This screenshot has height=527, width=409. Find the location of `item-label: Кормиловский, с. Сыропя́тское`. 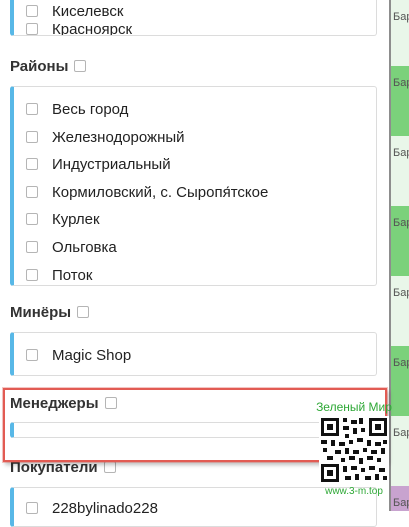

item-label: Кормиловский, с. Сыропя́тское is located at coordinates (160, 192).